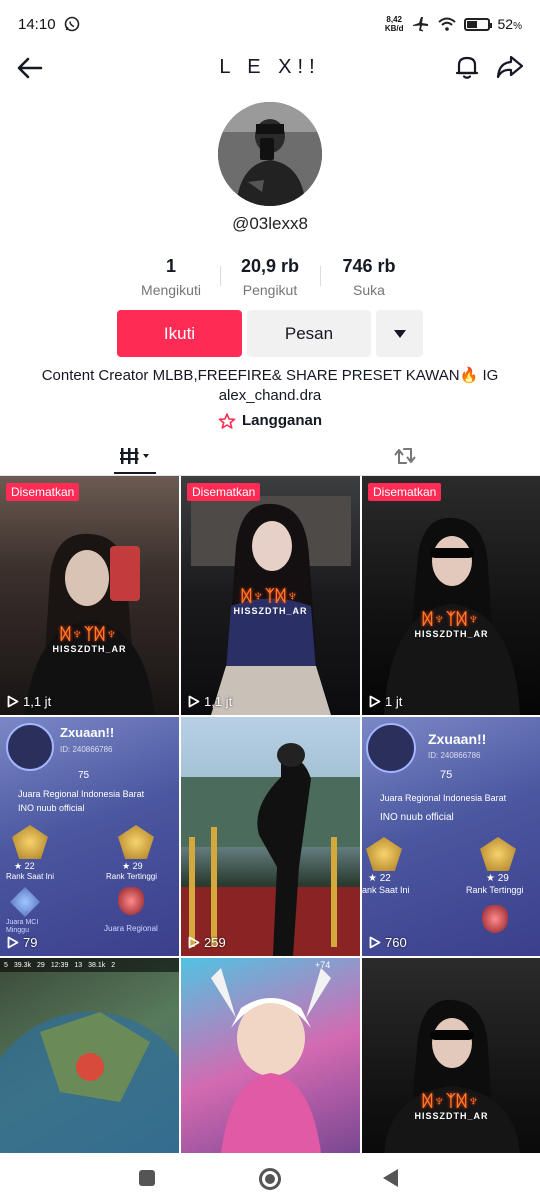 The width and height of the screenshot is (540, 1204). Describe the element at coordinates (477, 24) in the screenshot. I see `battery-icon` at that location.